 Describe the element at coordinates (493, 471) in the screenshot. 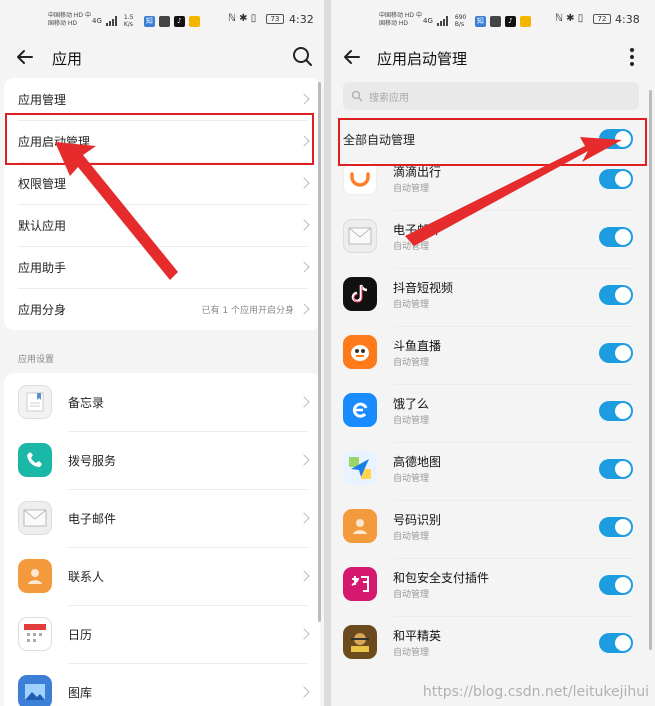

I see `app-item-amap: 高德地图 自动管理` at that location.